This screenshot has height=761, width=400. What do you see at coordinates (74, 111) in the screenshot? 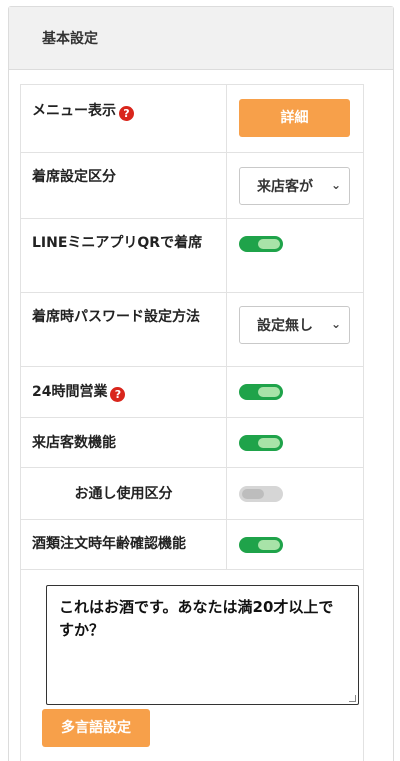
I see `menu-display-label: メニュー表示` at bounding box center [74, 111].